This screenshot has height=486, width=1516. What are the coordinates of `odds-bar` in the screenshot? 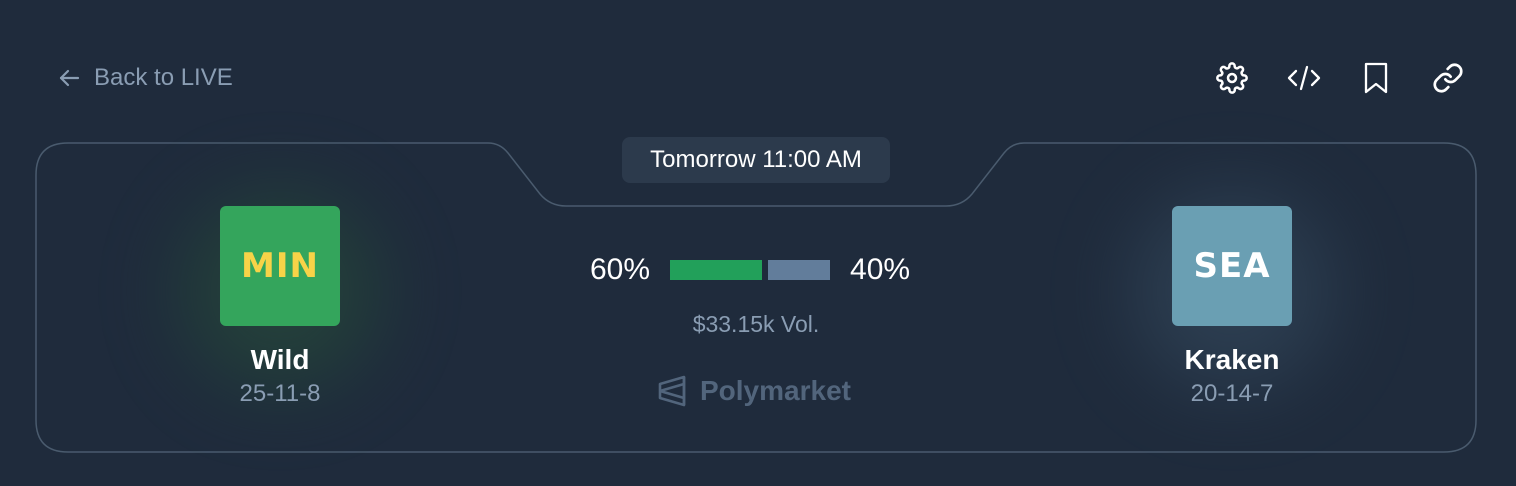 It's located at (750, 270).